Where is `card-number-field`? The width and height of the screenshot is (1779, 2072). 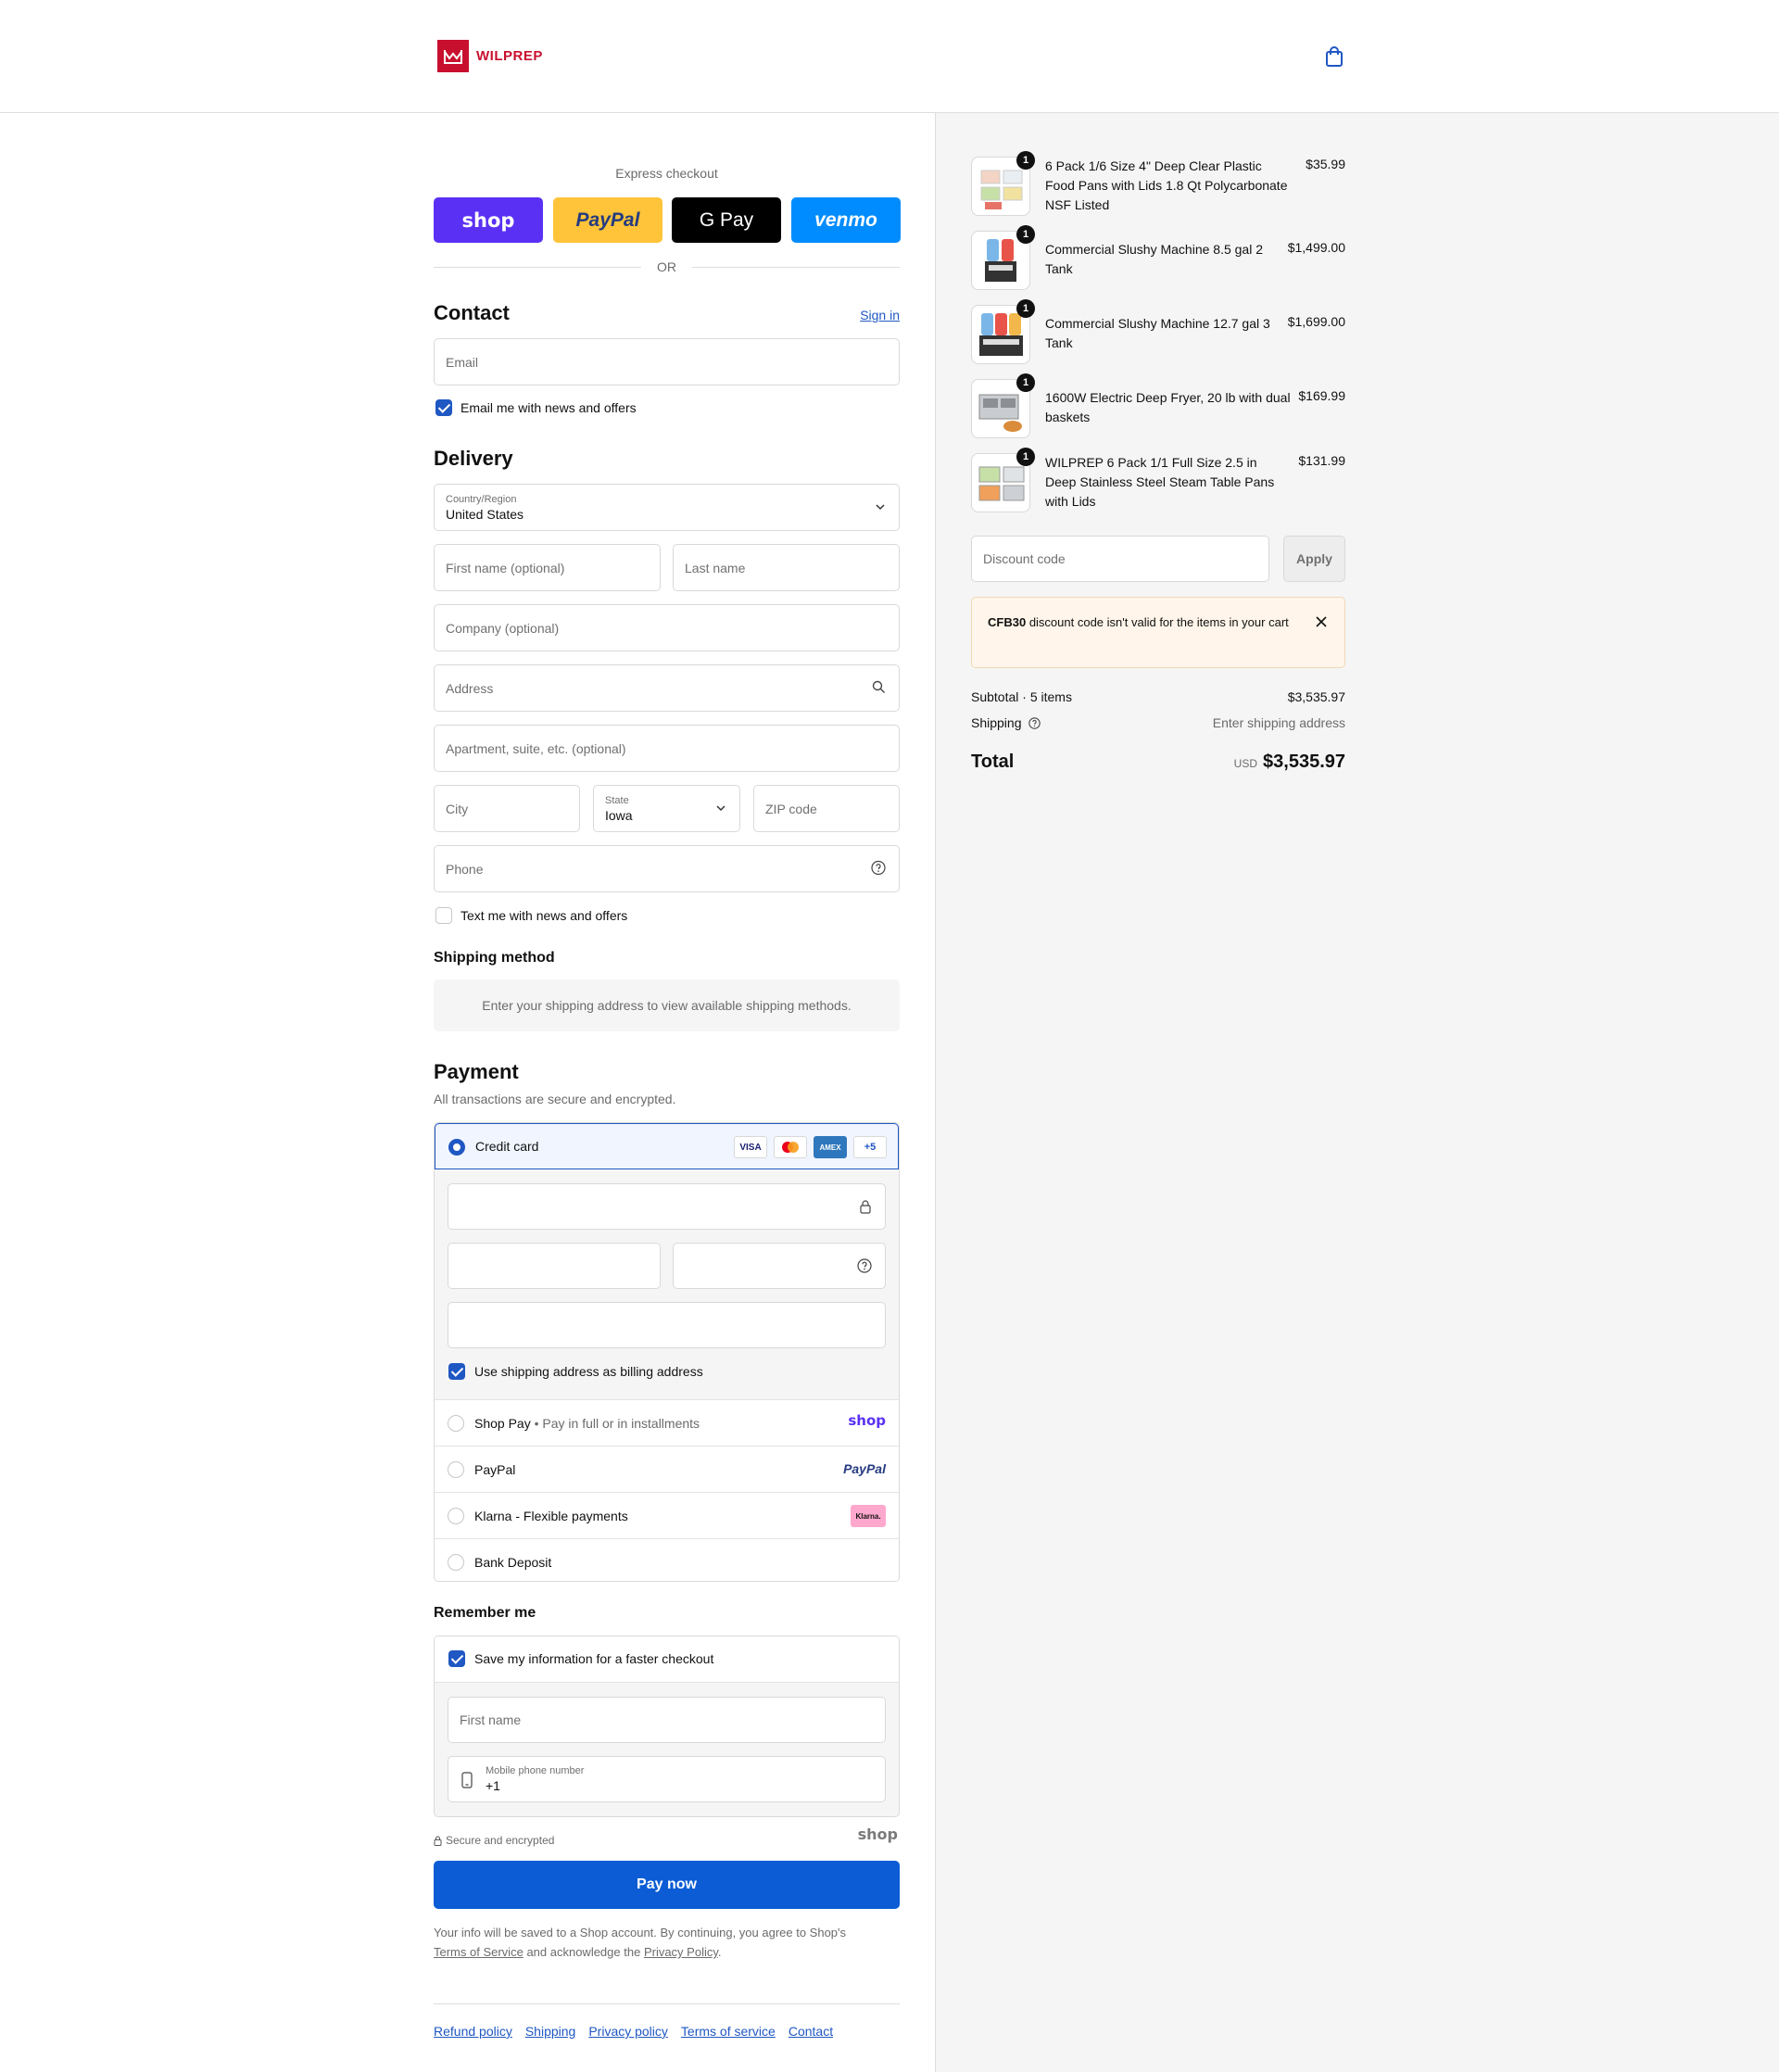
card-number-field is located at coordinates (667, 1206).